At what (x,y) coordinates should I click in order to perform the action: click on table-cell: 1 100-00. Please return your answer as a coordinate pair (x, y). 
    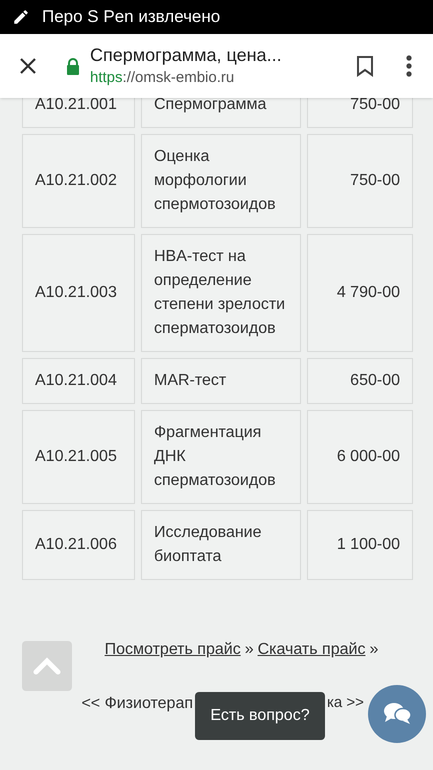
    Looking at the image, I should click on (360, 545).